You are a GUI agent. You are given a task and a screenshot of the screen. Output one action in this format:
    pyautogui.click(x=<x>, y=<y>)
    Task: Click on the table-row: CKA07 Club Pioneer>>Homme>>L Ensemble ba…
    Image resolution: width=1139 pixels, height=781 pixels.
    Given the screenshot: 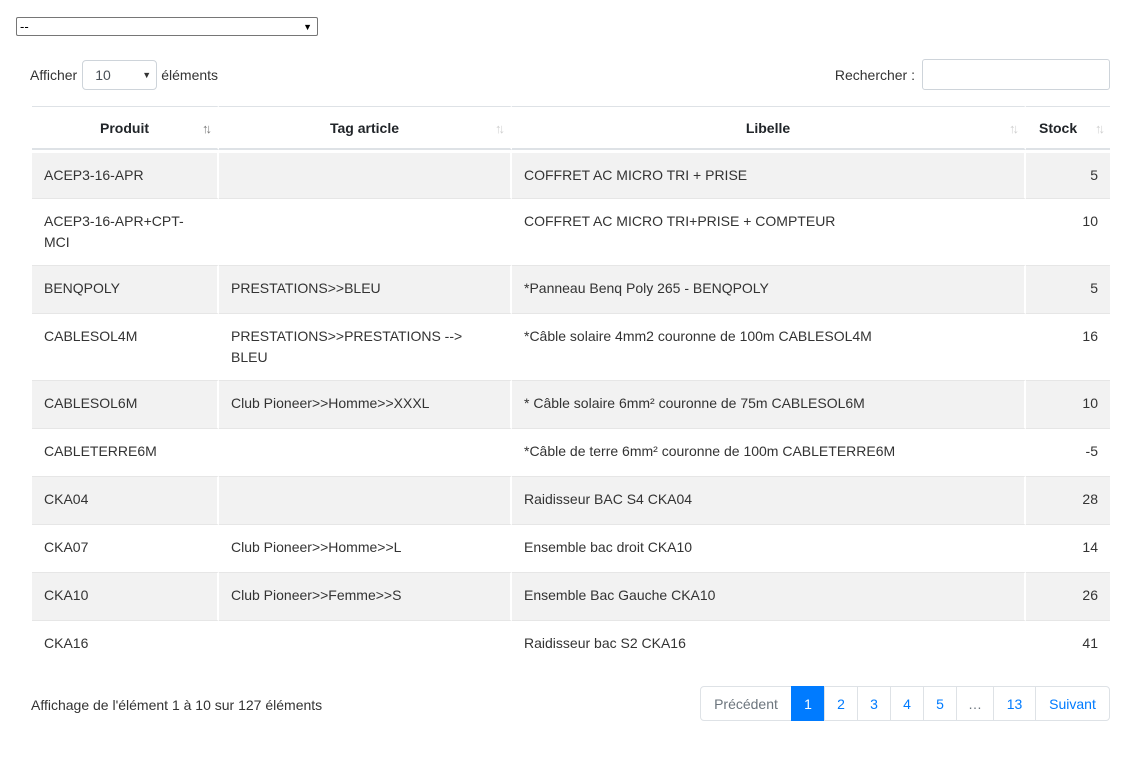 What is the action you would take?
    pyautogui.click(x=571, y=548)
    